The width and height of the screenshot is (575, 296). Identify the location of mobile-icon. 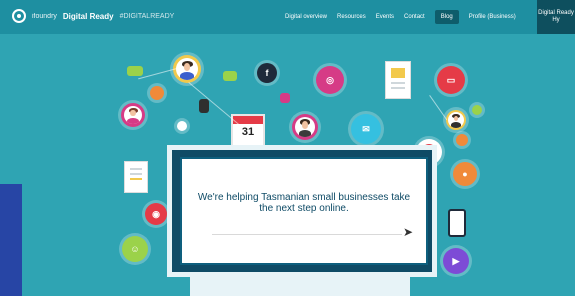
(457, 223).